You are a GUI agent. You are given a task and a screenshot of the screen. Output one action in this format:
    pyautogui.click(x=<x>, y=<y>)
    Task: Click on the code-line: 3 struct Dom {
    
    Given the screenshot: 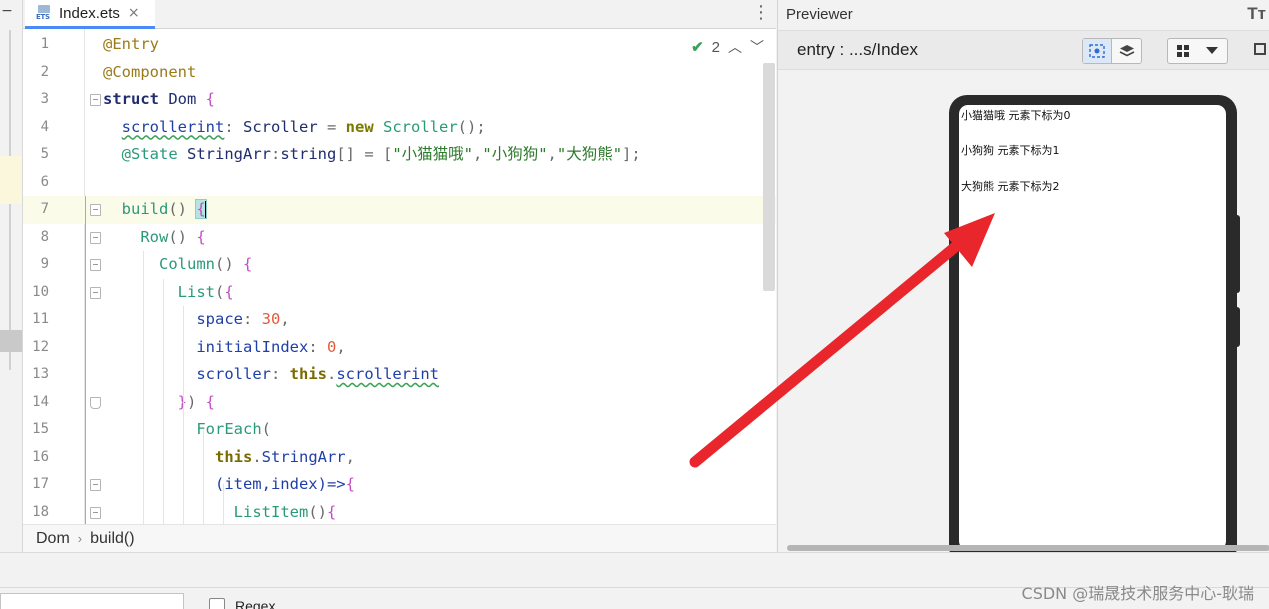 What is the action you would take?
    pyautogui.click(x=399, y=100)
    